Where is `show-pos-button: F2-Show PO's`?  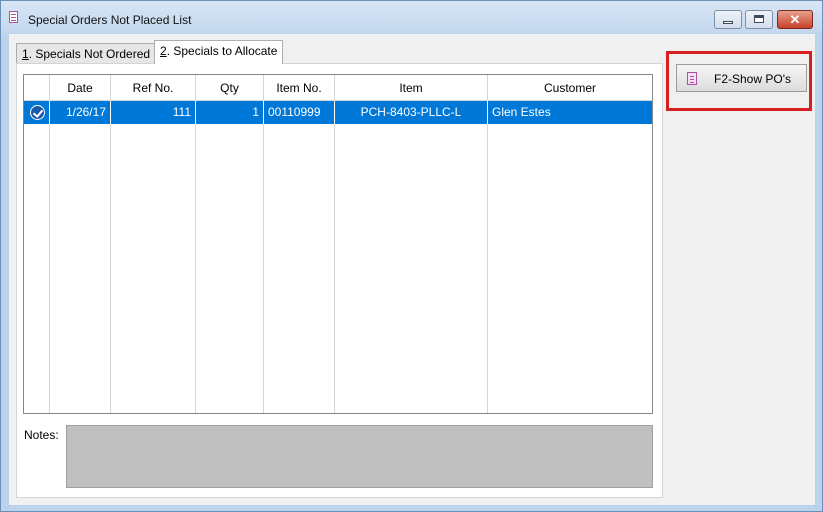
show-pos-button: F2-Show PO's is located at coordinates (741, 78).